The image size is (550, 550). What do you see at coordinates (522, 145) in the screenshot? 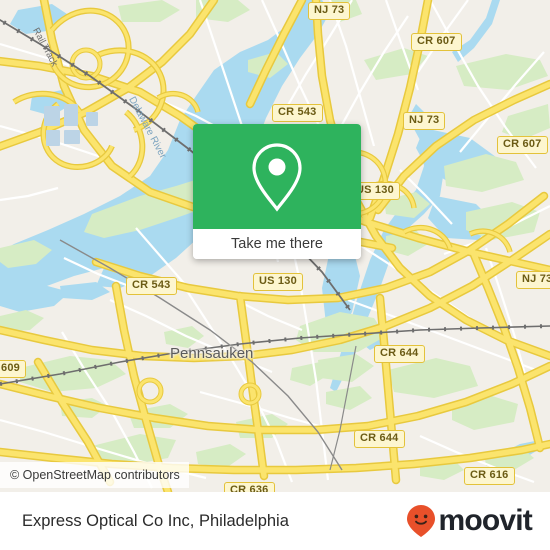
I see `road-shield-cr-607-east: CR 607` at bounding box center [522, 145].